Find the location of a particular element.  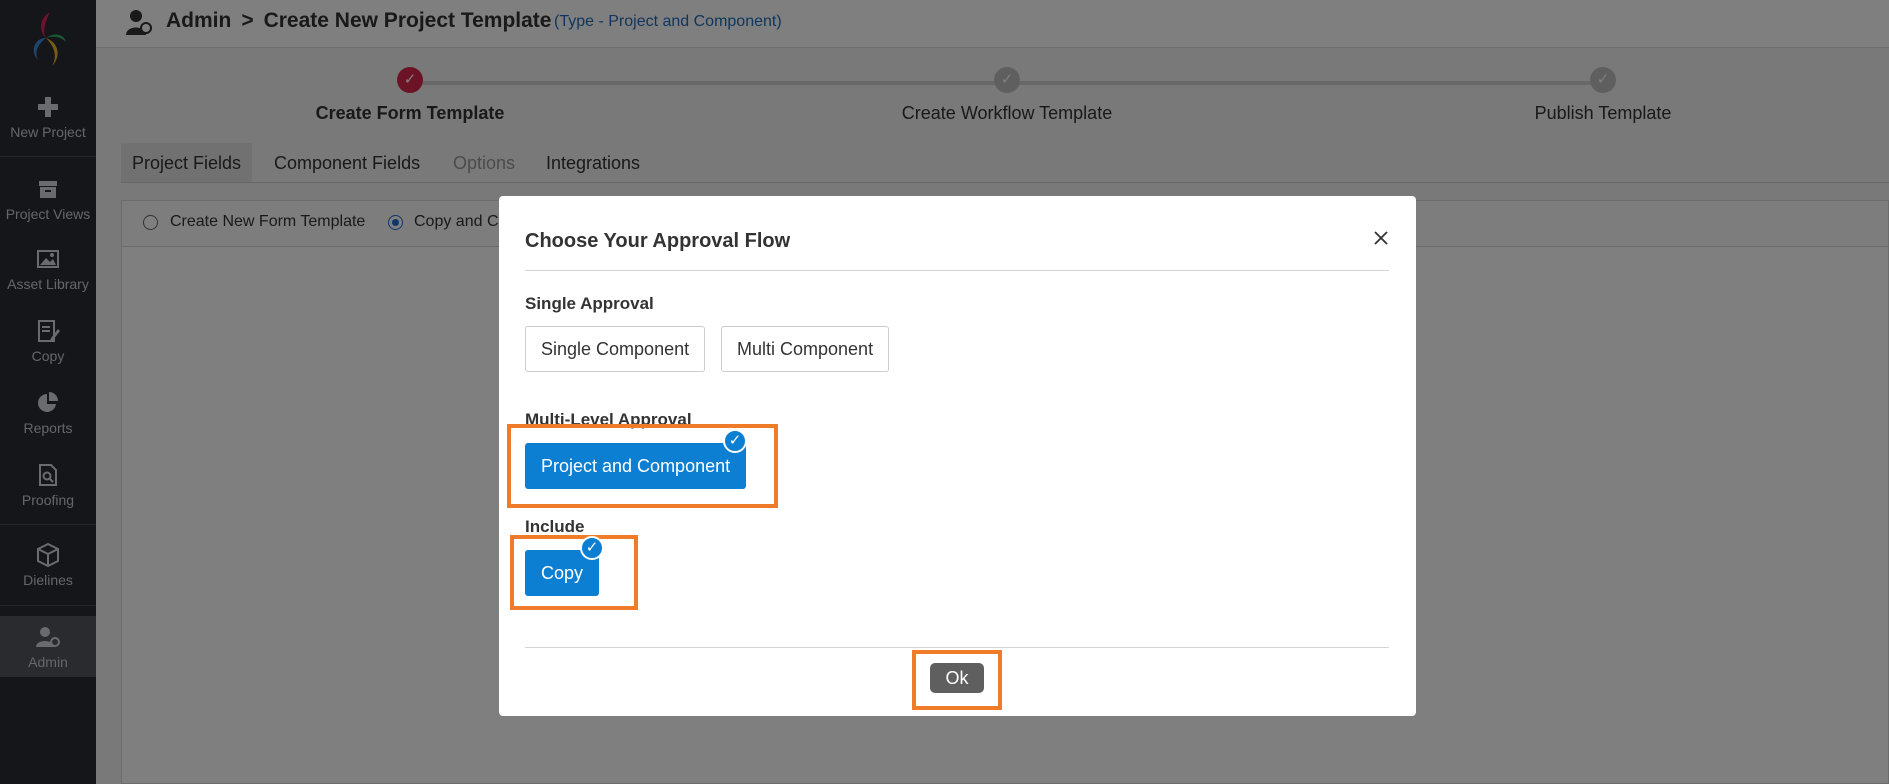

multi-component-button: Multi Component is located at coordinates (805, 349).